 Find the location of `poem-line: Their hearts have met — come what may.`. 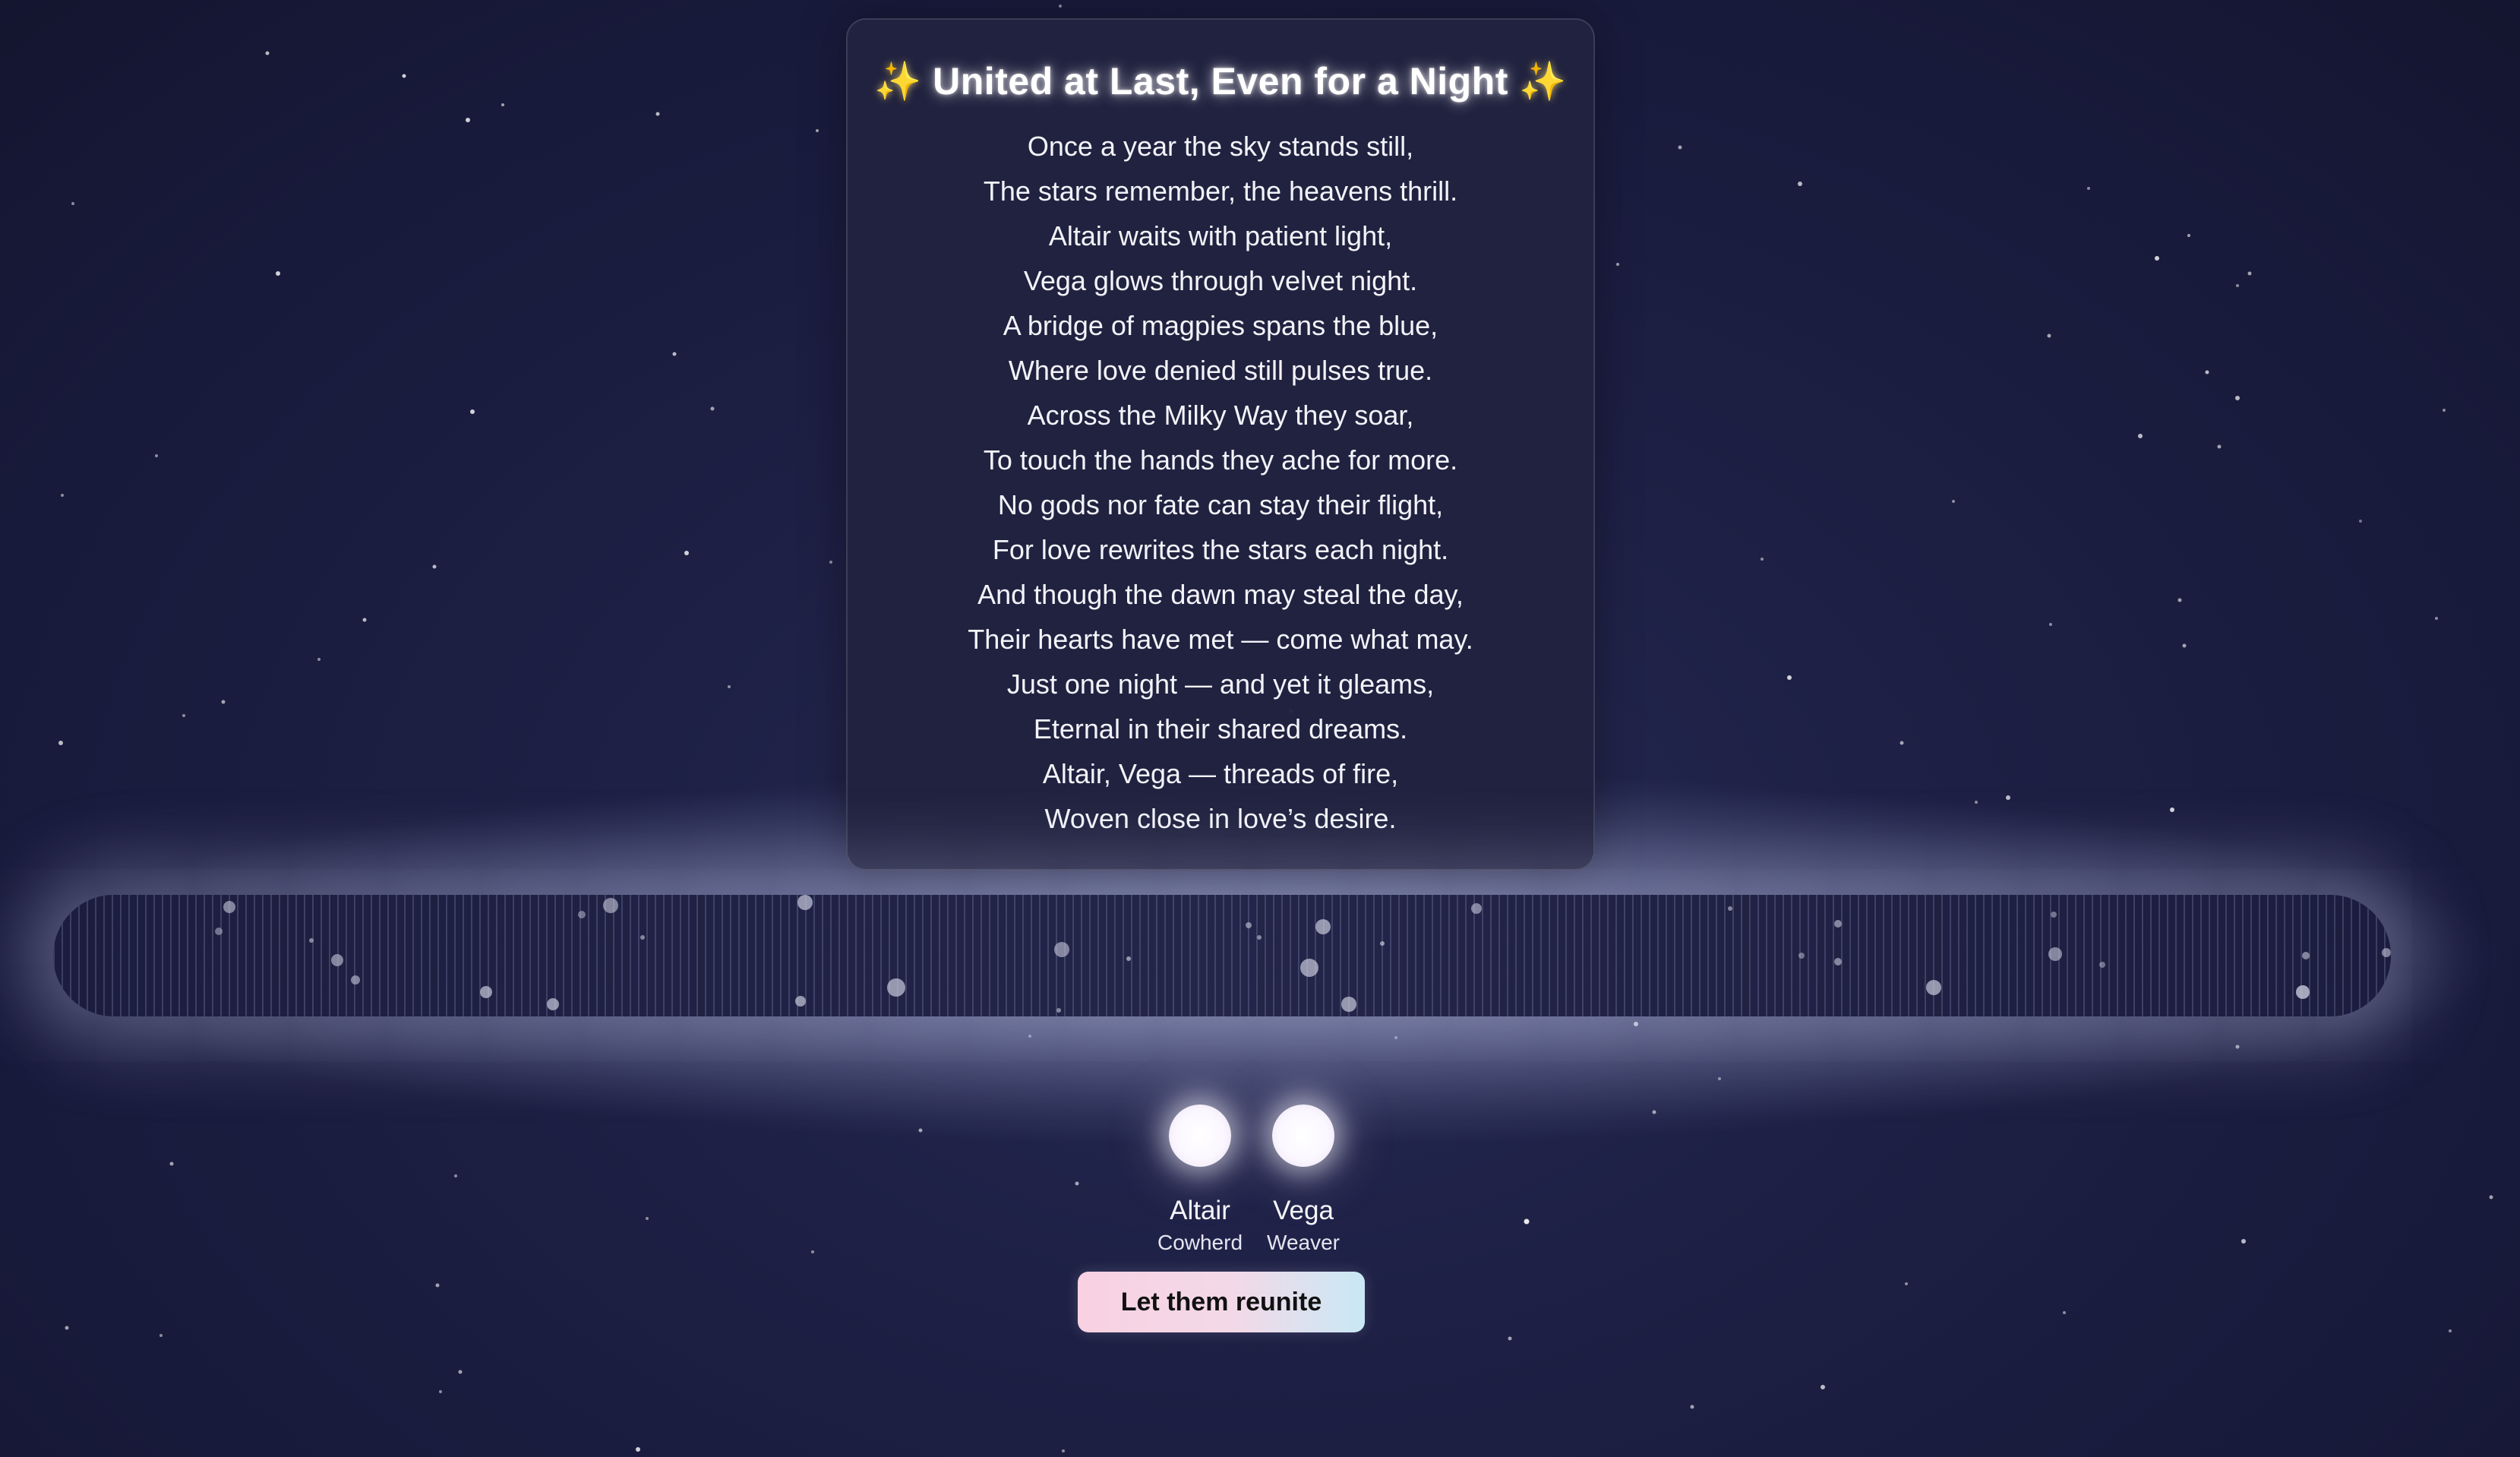

poem-line: Their hearts have met — come what may. is located at coordinates (1220, 639).